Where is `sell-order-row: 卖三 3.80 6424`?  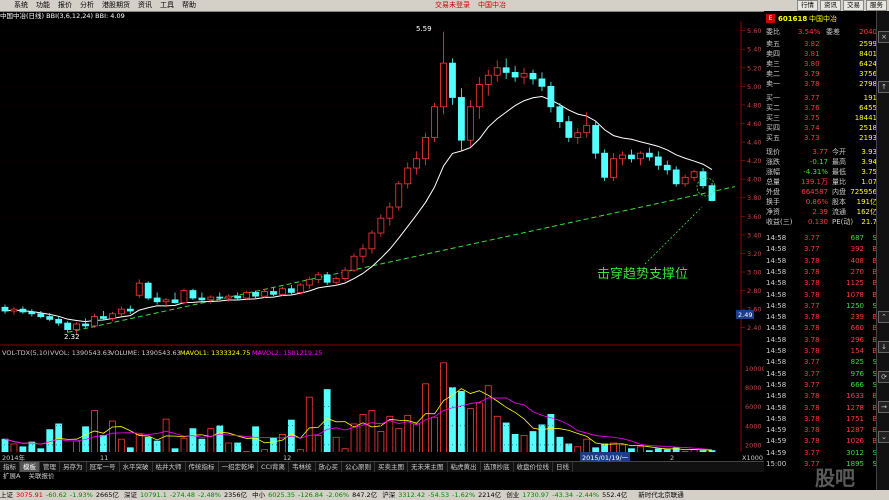 sell-order-row: 卖三 3.80 6424 is located at coordinates (820, 64).